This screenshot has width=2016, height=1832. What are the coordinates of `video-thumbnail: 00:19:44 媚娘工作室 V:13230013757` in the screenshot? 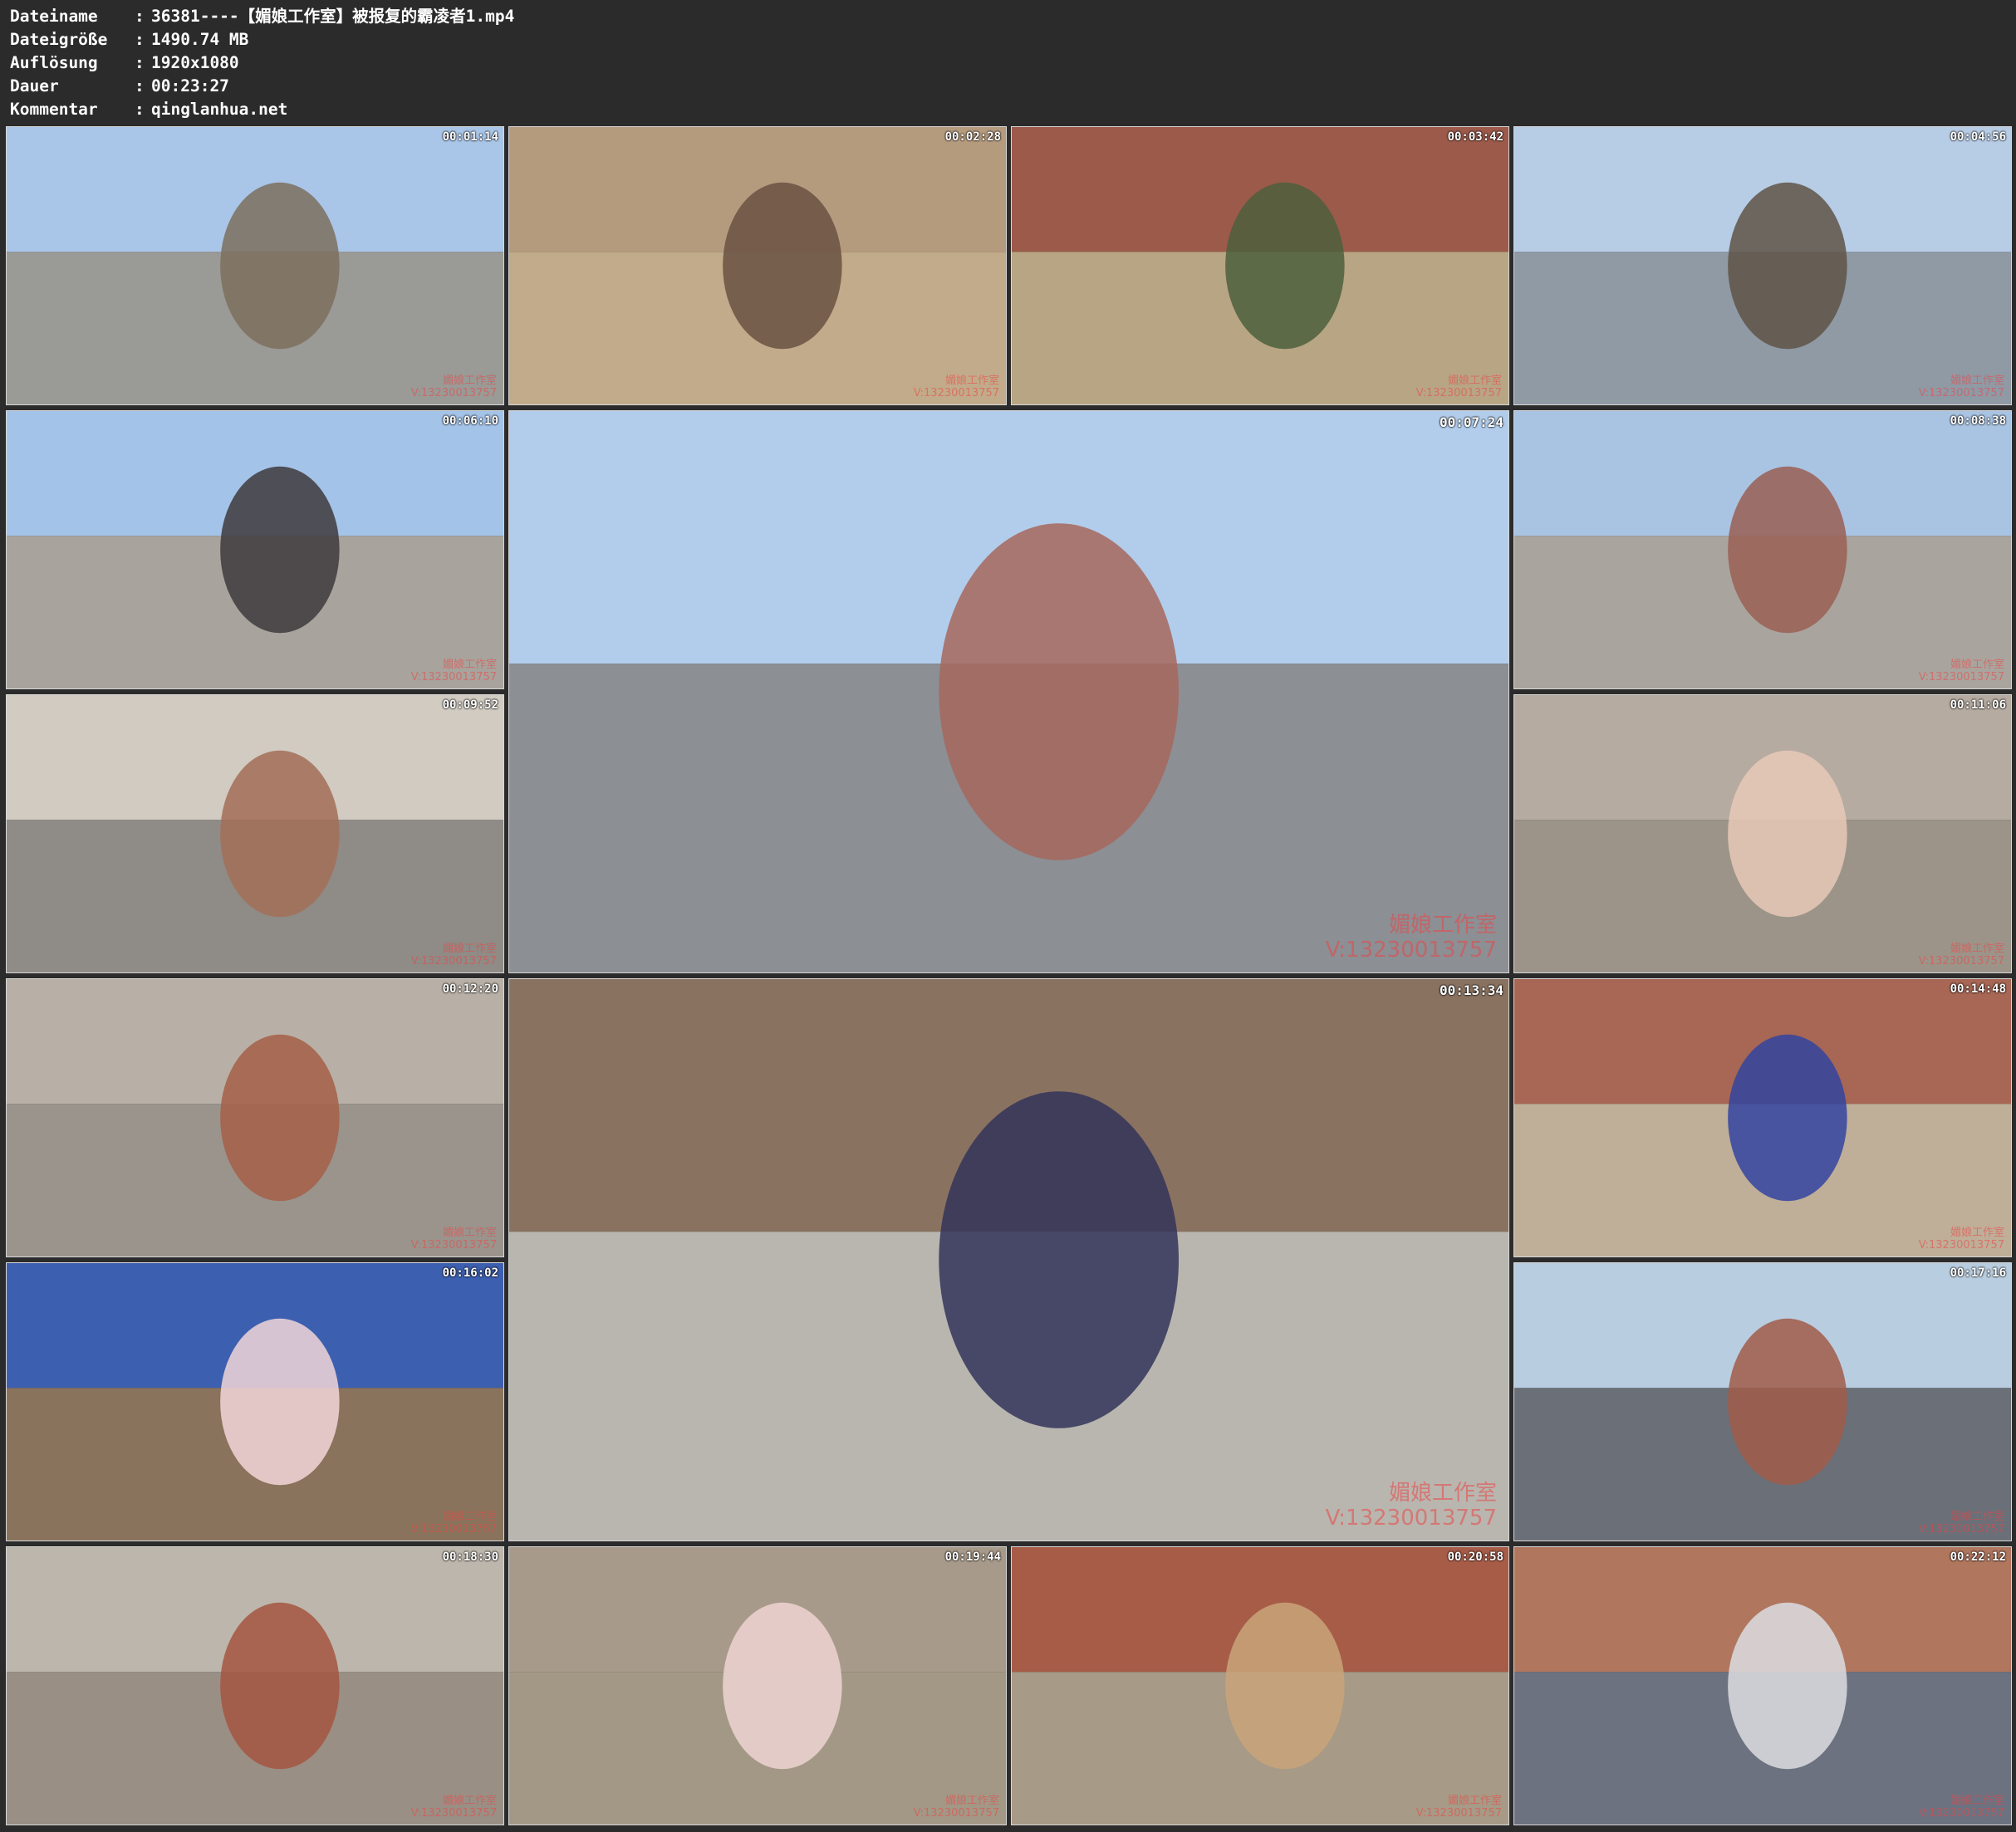 It's located at (757, 1685).